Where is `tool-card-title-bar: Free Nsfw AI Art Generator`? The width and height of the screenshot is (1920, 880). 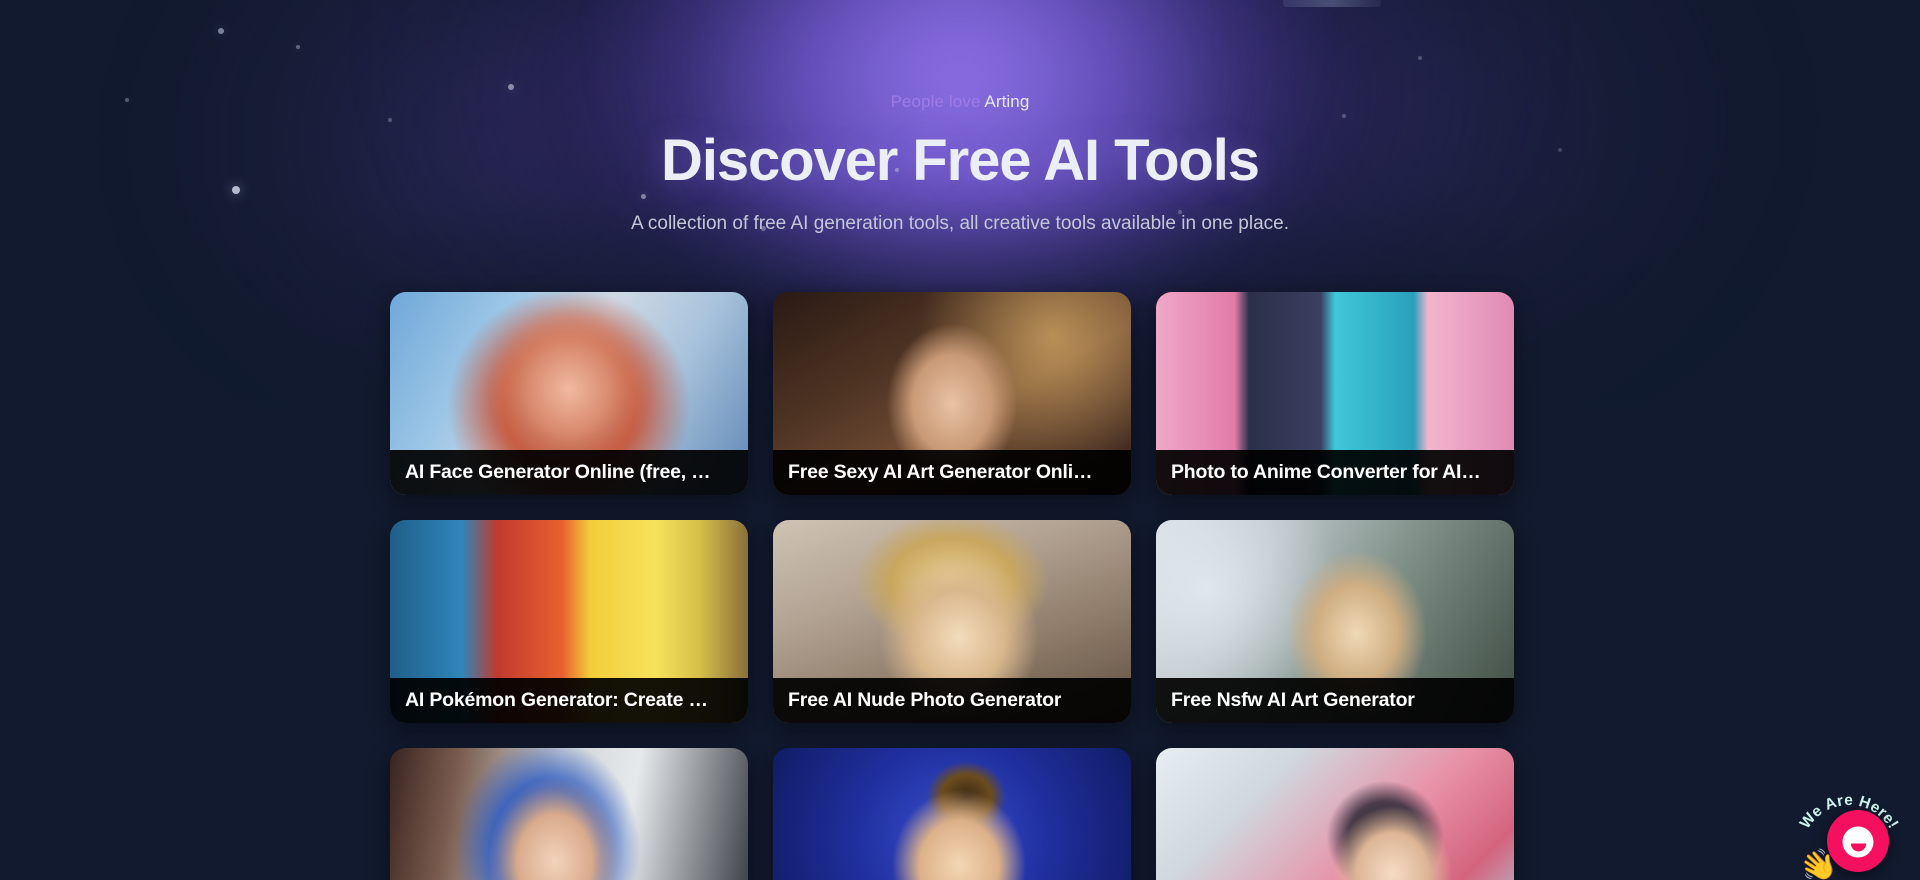
tool-card-title-bar: Free Nsfw AI Art Generator is located at coordinates (1335, 700).